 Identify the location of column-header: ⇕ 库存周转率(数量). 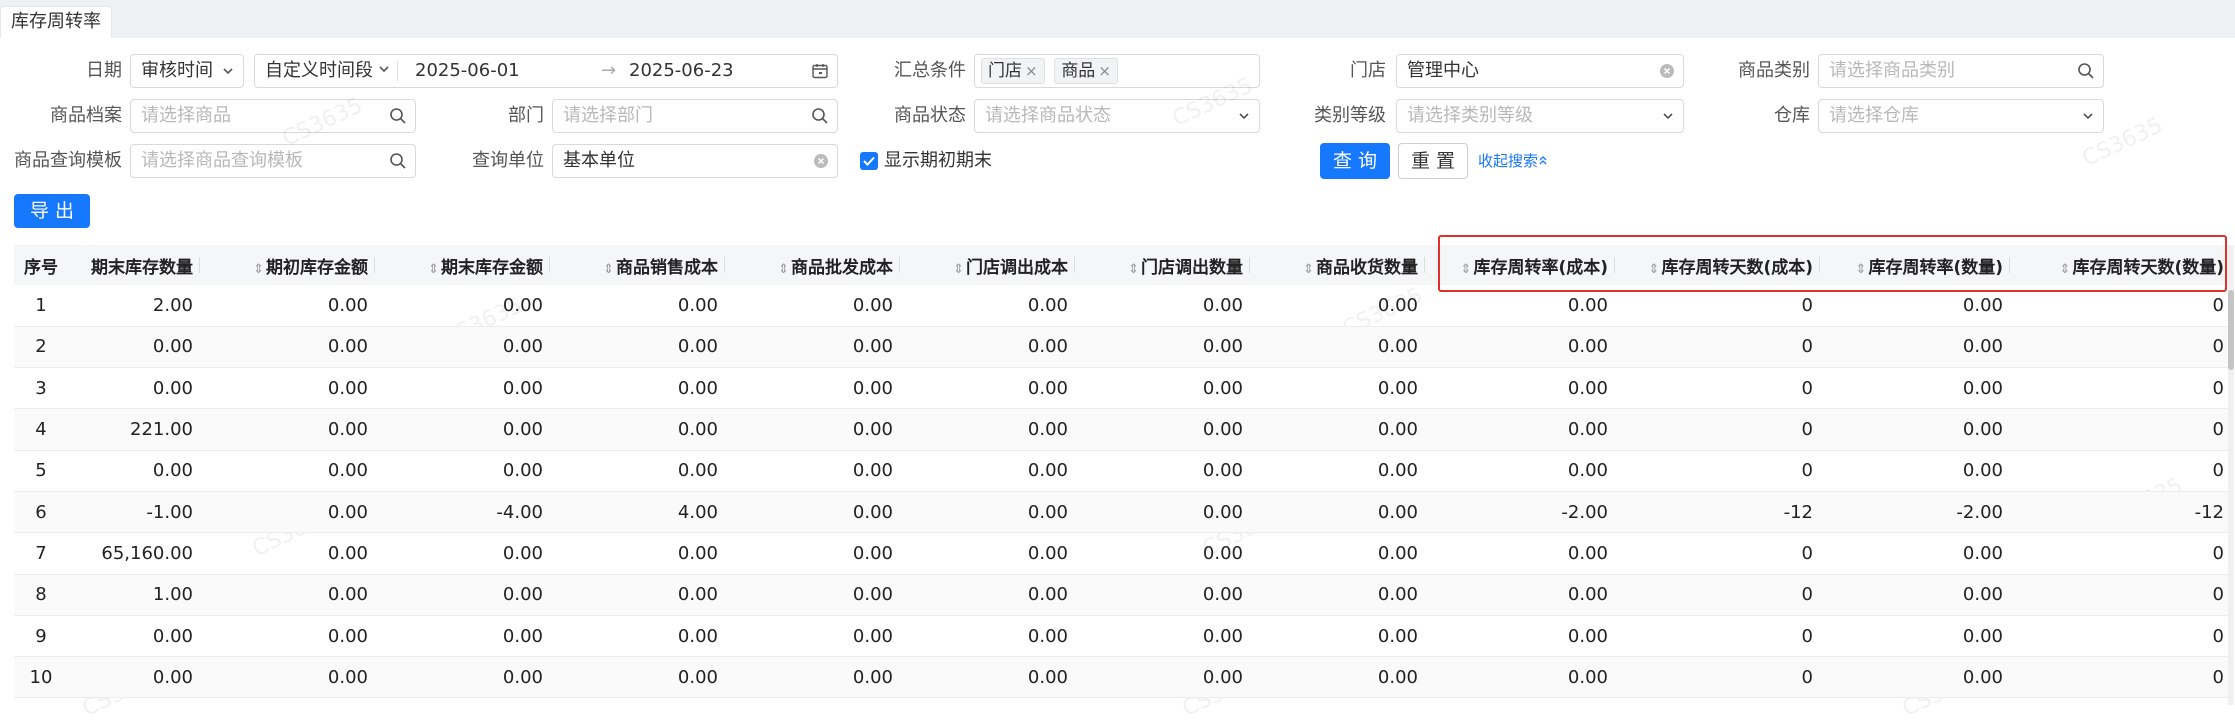
(1914, 265).